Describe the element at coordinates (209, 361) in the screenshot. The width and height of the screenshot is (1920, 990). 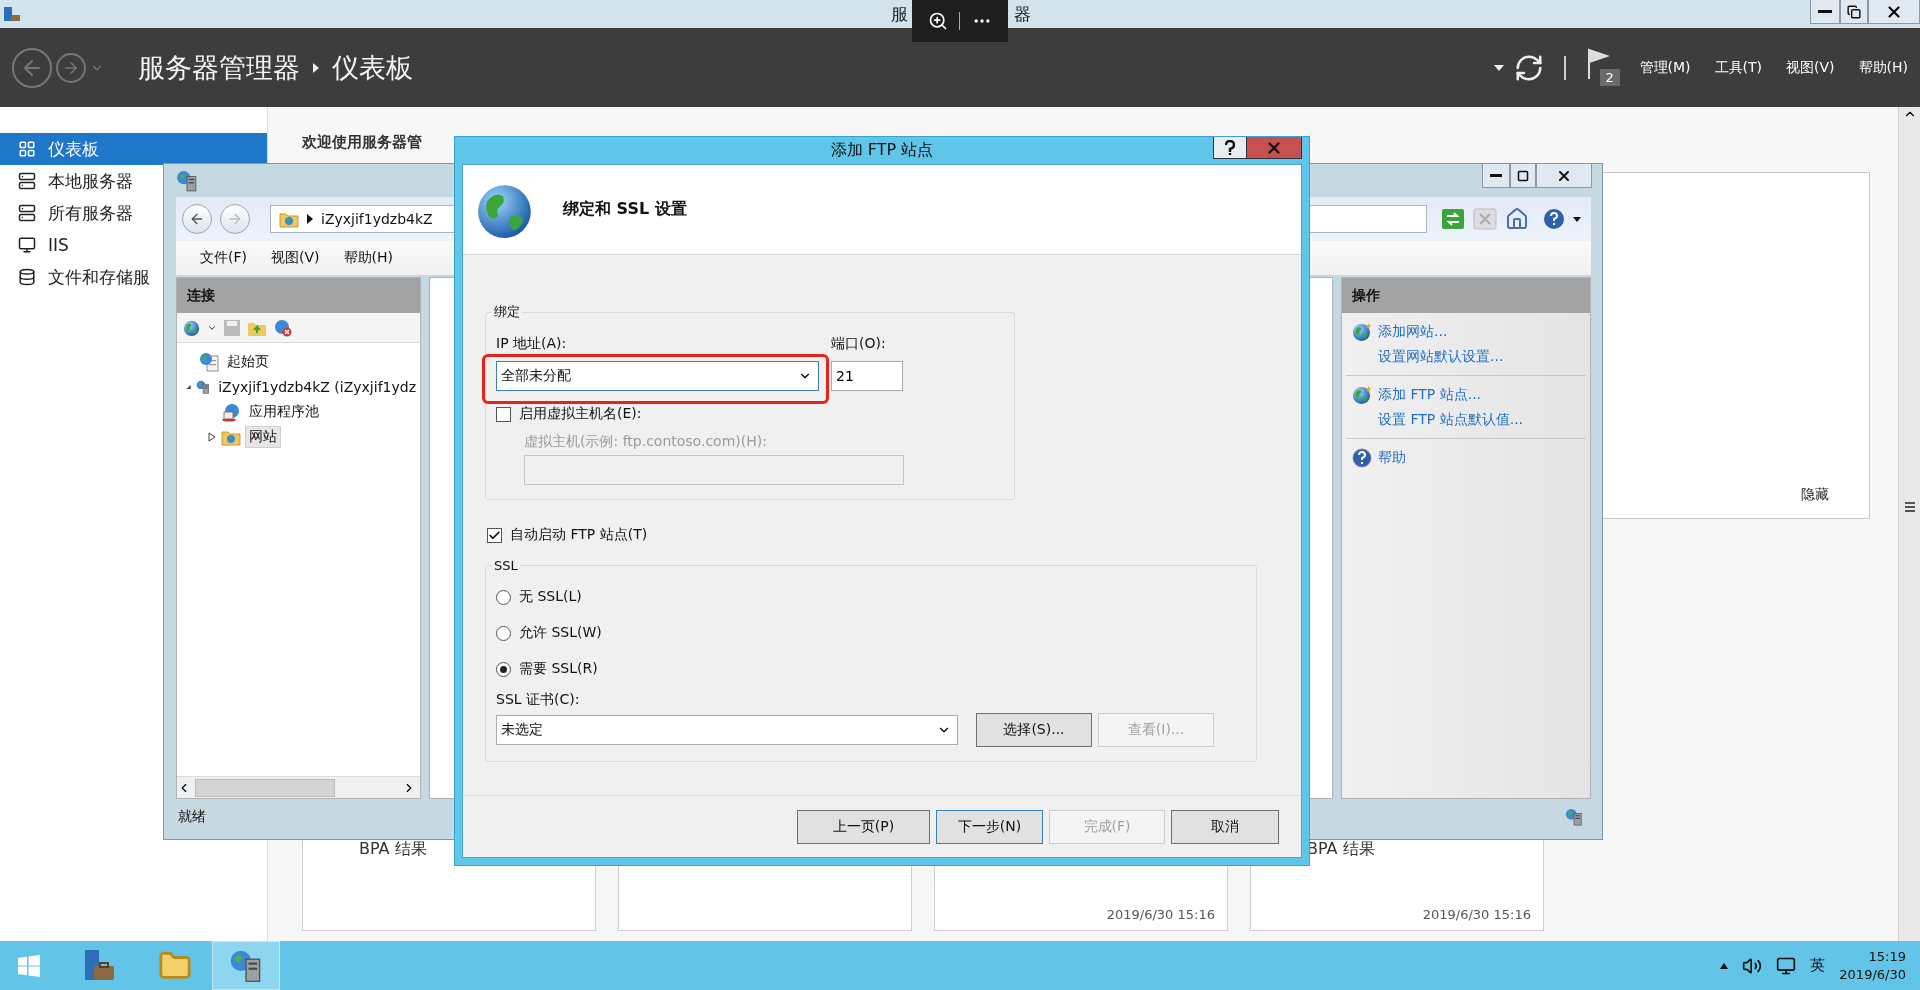
I see `start-page-icon` at that location.